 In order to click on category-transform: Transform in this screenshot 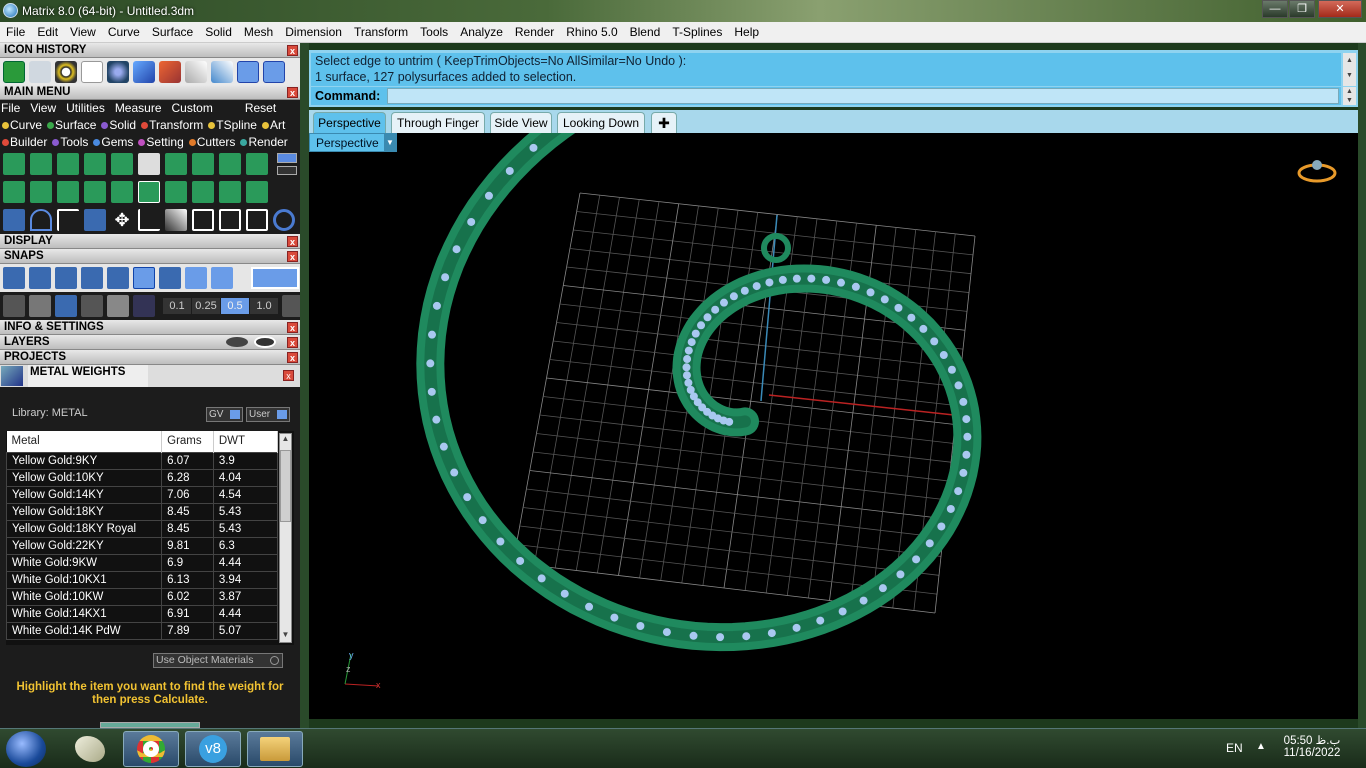, I will do `click(172, 125)`.